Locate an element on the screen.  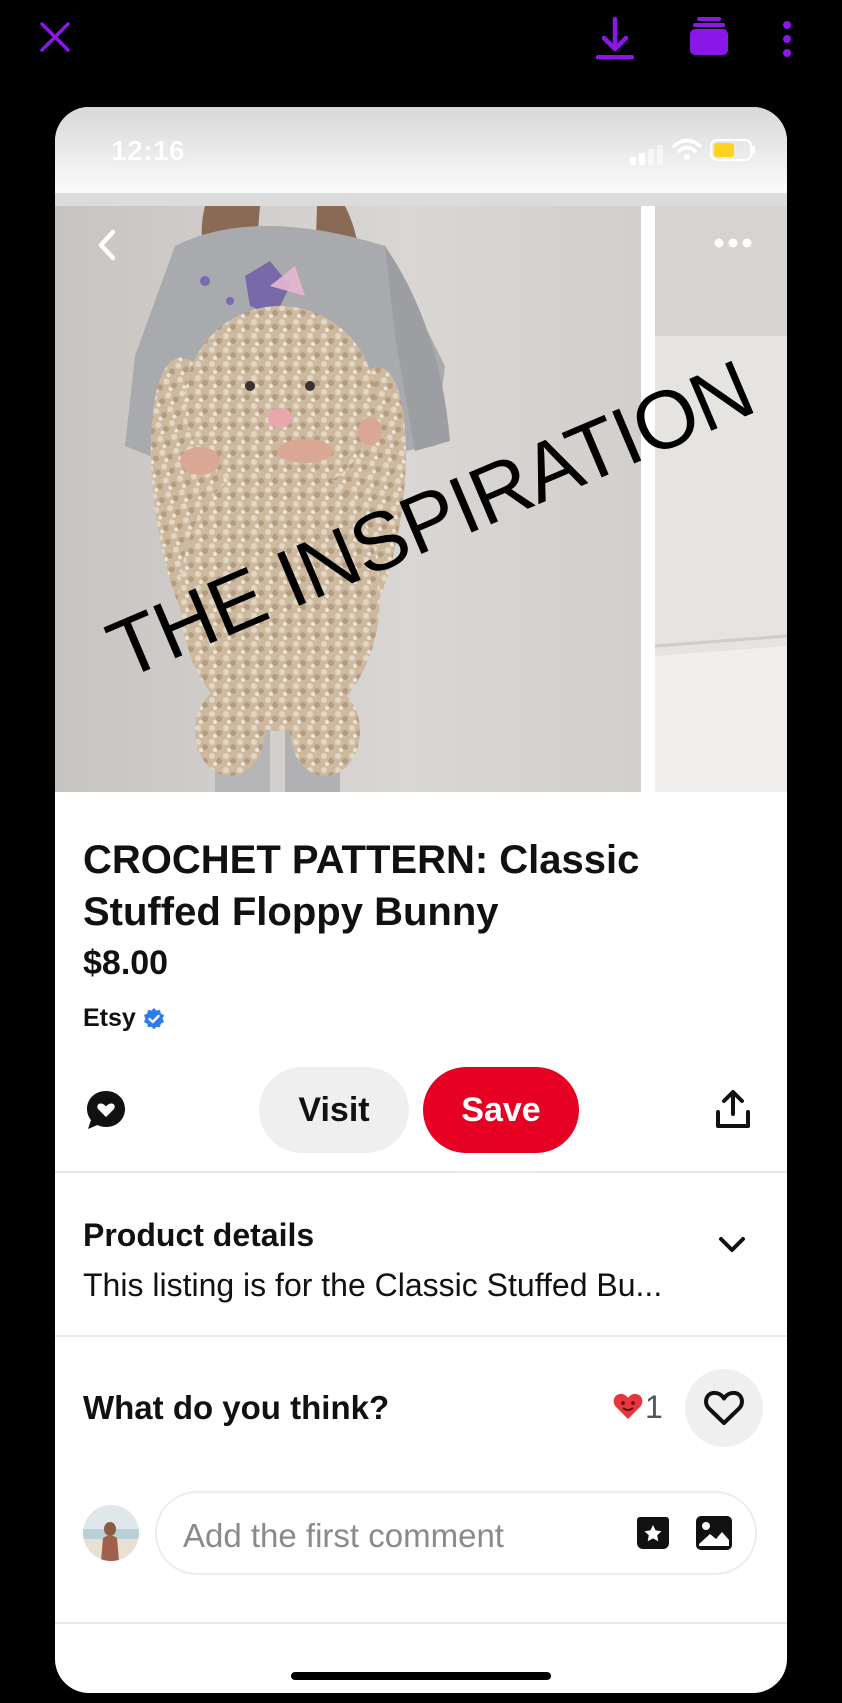
avatar-photo is located at coordinates (111, 1533).